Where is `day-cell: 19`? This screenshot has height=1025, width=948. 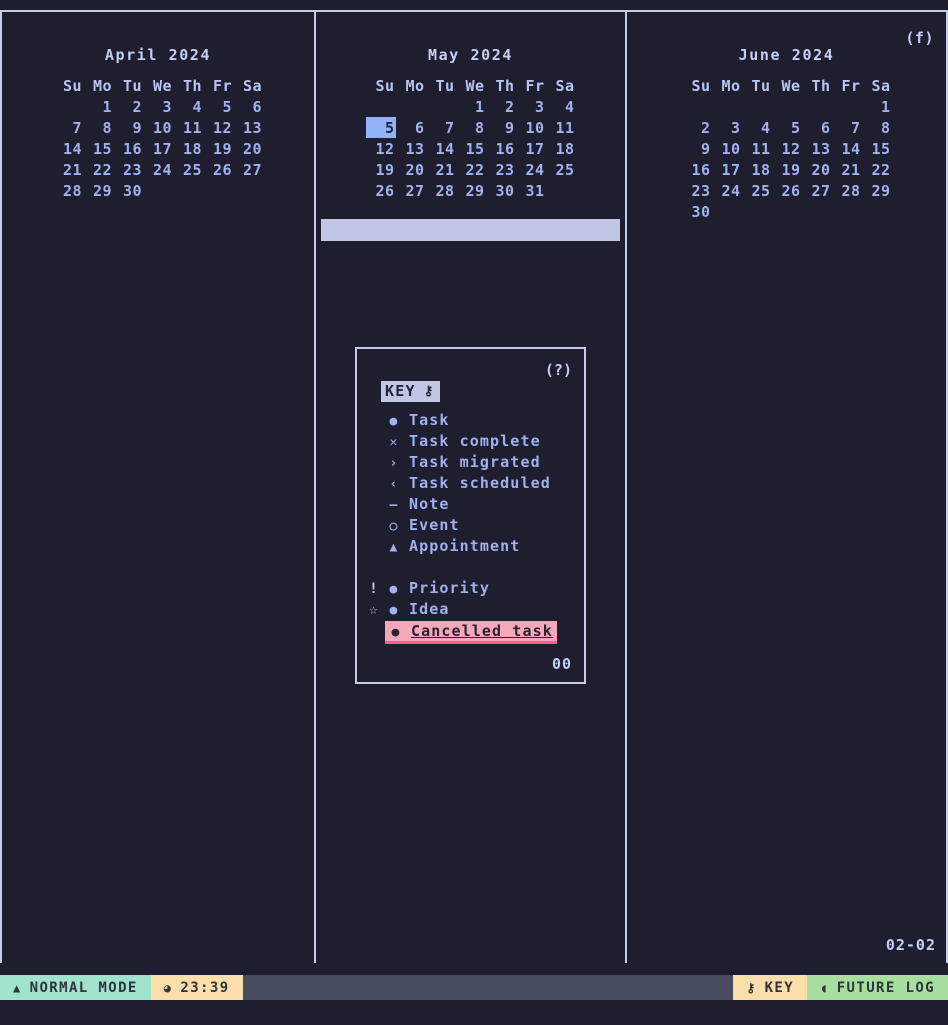
day-cell: 19 is located at coordinates (787, 169).